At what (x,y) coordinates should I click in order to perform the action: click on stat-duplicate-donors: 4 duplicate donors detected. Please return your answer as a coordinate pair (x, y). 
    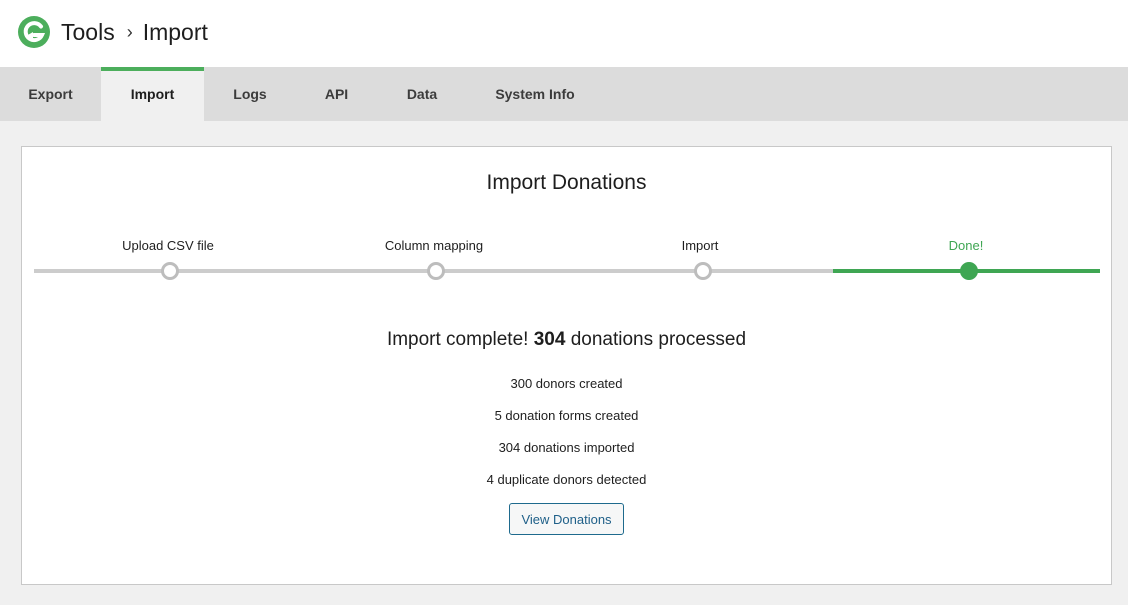
    Looking at the image, I should click on (566, 479).